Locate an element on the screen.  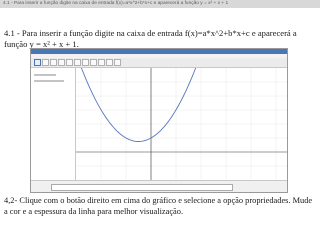
point-tool-icon is located at coordinates (45, 62).